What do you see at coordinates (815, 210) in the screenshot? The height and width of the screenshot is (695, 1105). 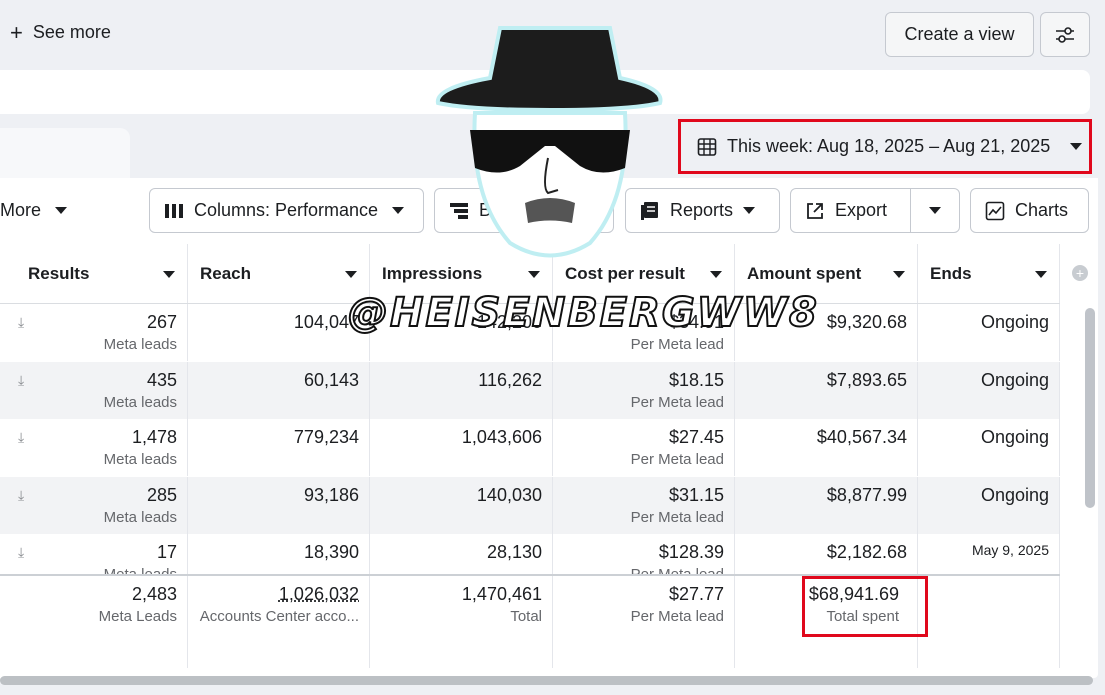 I see `export-icon` at bounding box center [815, 210].